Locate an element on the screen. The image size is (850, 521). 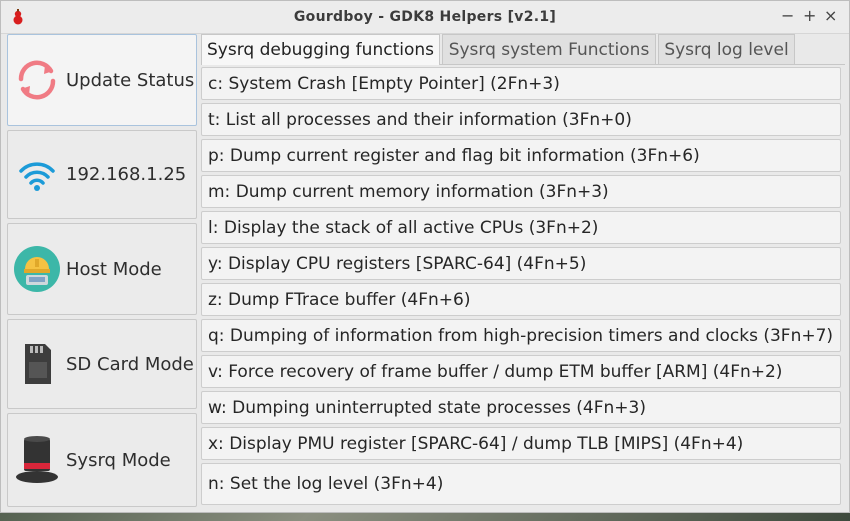
close-button: × is located at coordinates (830, 16).